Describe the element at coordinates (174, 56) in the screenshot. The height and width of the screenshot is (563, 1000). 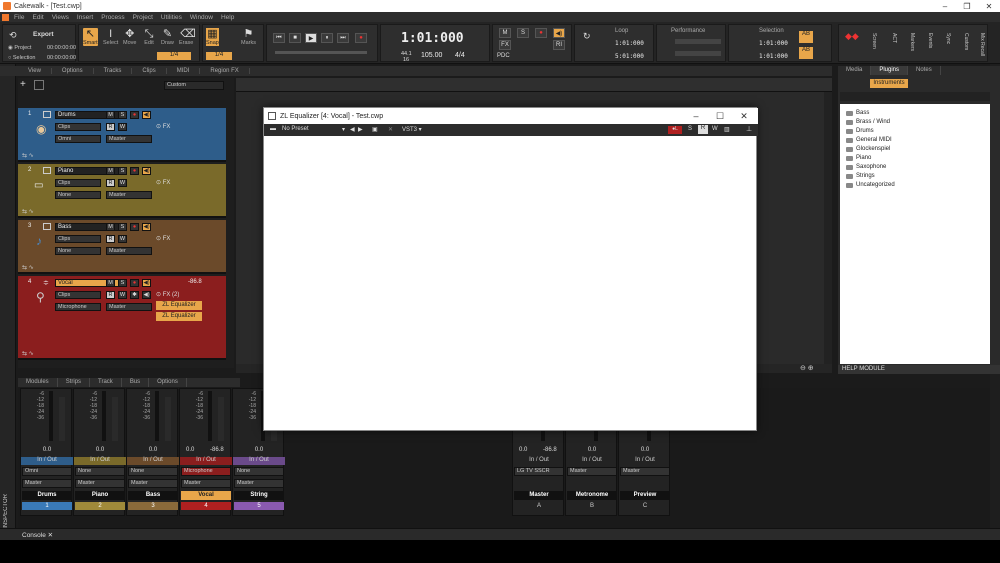
I see `tool-value-box: 1/4` at that location.